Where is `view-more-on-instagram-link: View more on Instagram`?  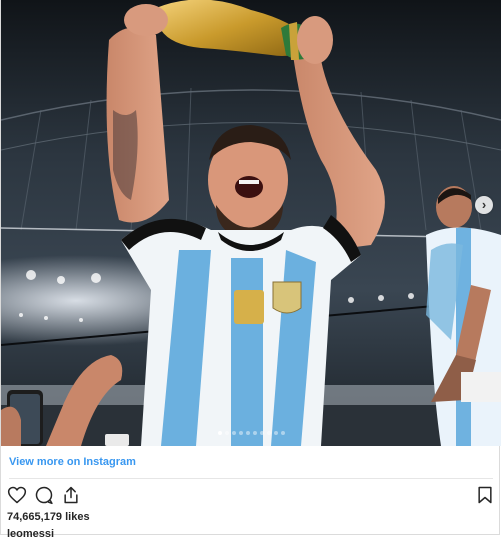
view-more-on-instagram-link: View more on Instagram is located at coordinates (72, 462).